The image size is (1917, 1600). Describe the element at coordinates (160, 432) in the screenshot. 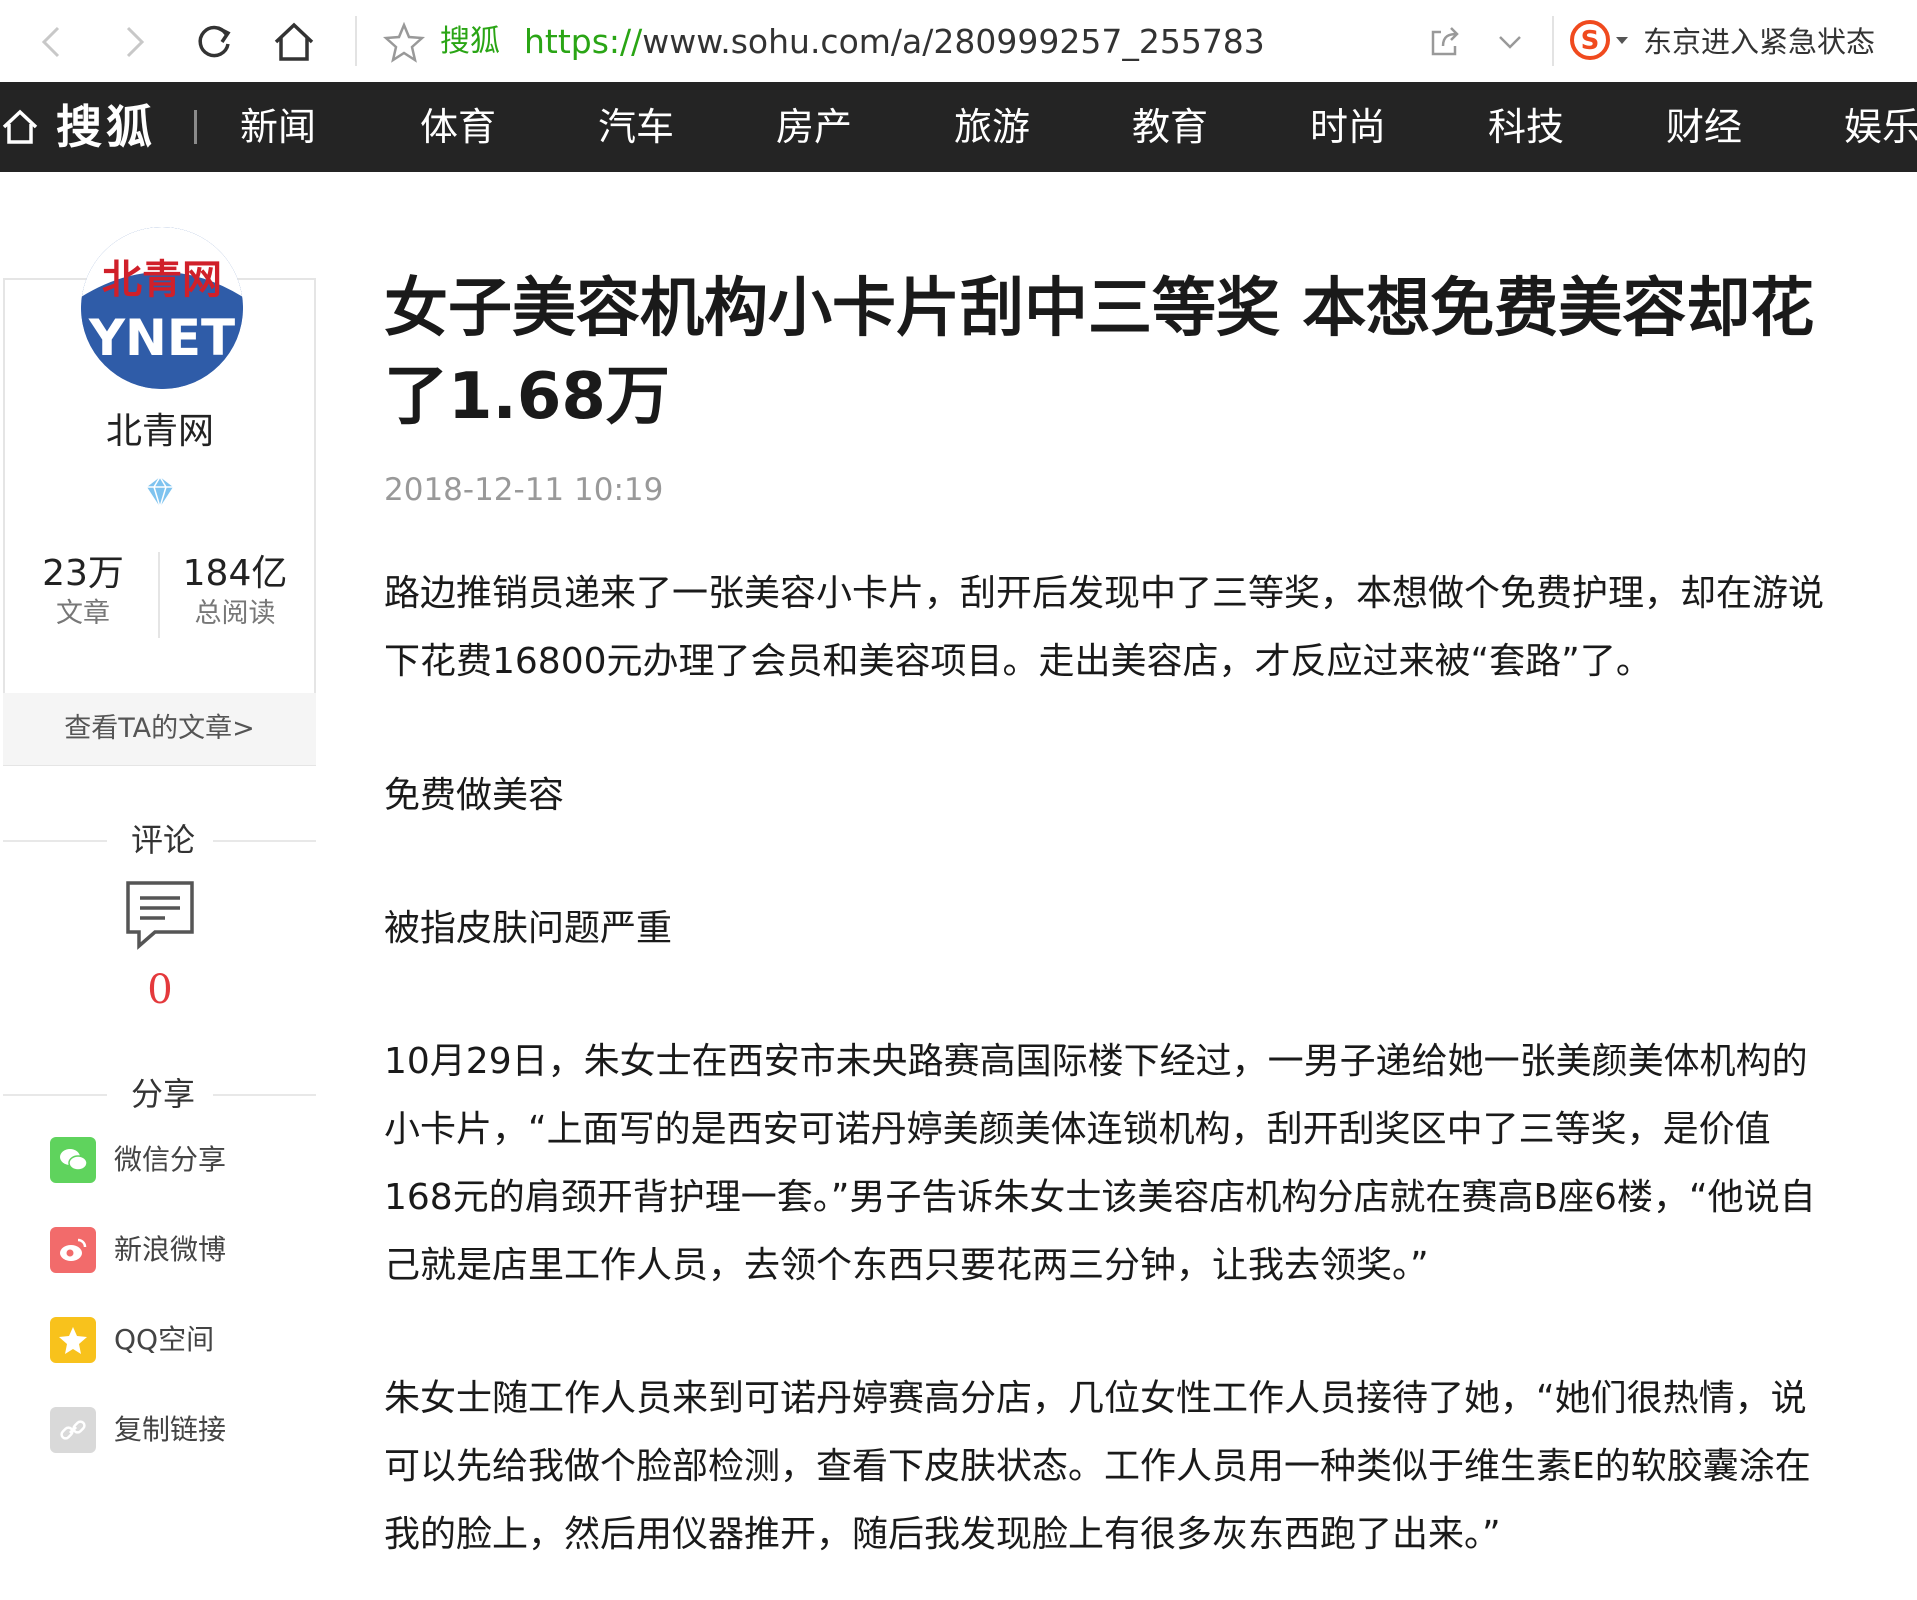

I see `author-name: 北青网` at that location.